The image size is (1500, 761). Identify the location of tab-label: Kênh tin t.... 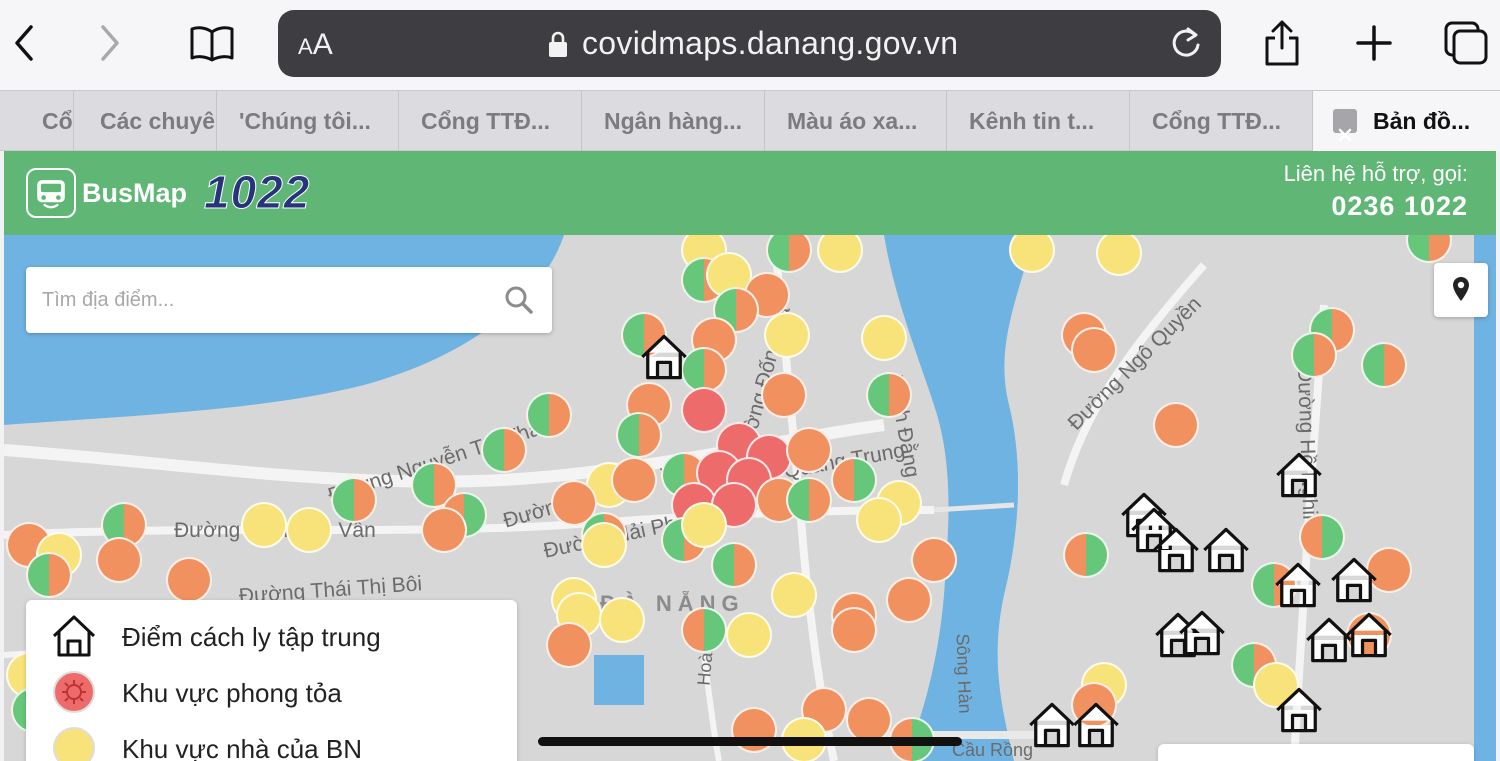
(1032, 121).